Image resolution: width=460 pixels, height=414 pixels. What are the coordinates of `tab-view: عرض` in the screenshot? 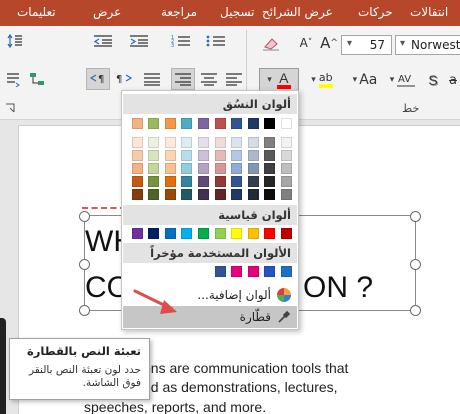 It's located at (107, 12).